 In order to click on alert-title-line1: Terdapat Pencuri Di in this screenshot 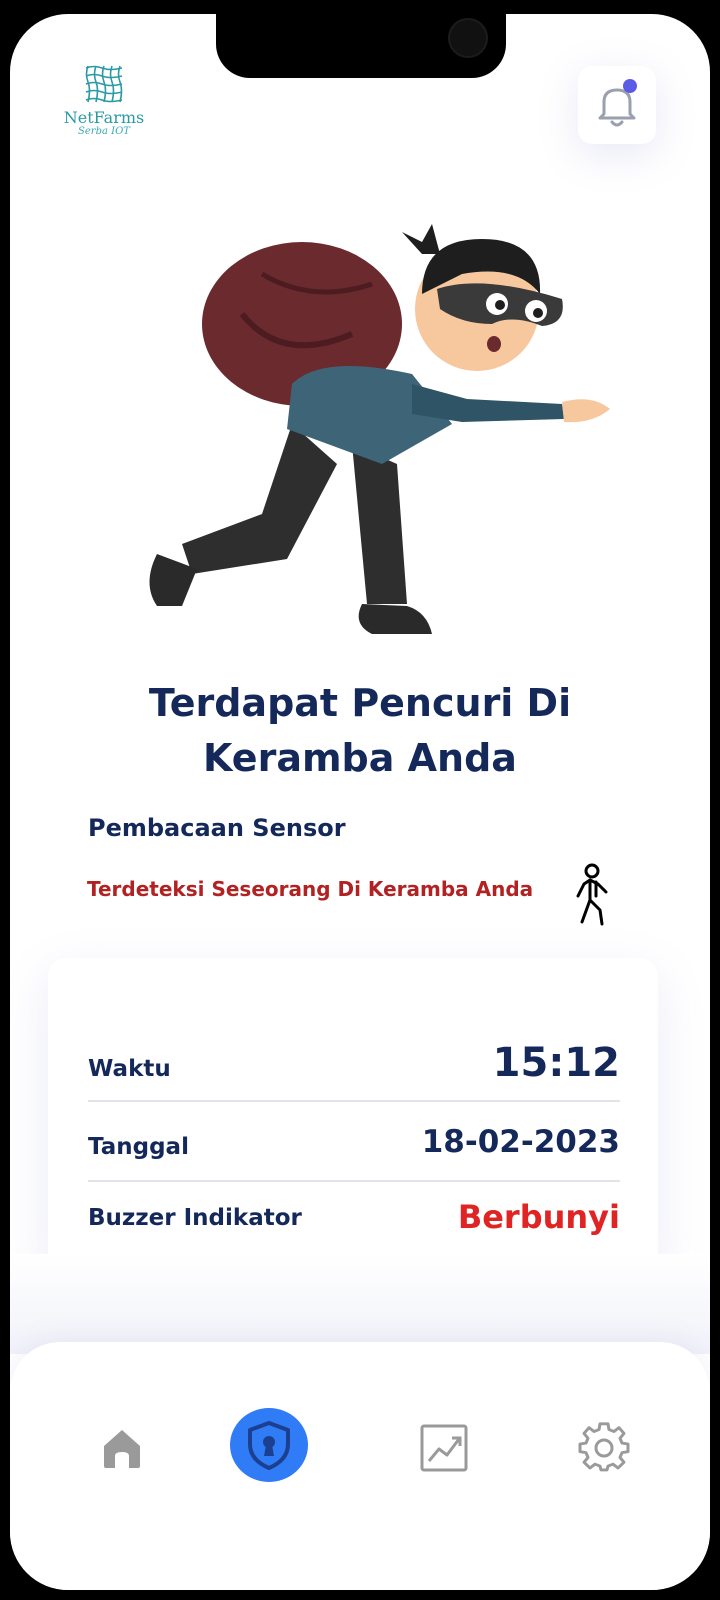, I will do `click(360, 703)`.